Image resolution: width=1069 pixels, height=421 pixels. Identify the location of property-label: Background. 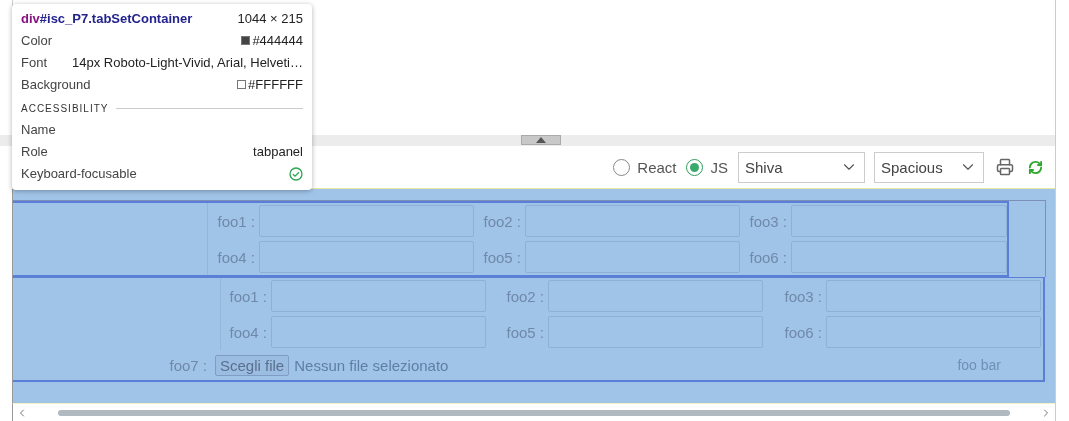
(56, 84).